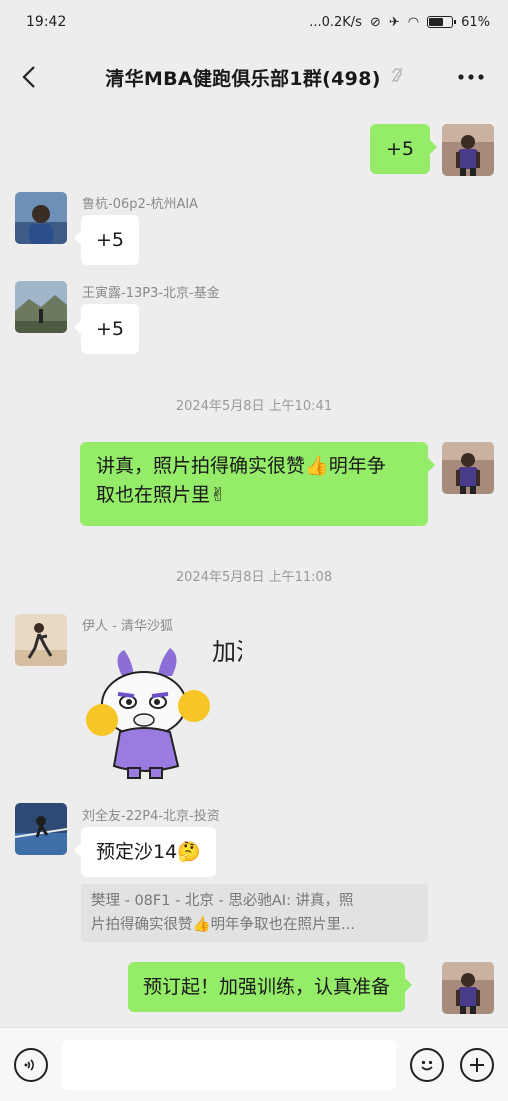 The height and width of the screenshot is (1101, 508). I want to click on quote-line: 樊理 - 08F1 - 北京 - 思必驰AI: 讲真，照, so click(222, 901).